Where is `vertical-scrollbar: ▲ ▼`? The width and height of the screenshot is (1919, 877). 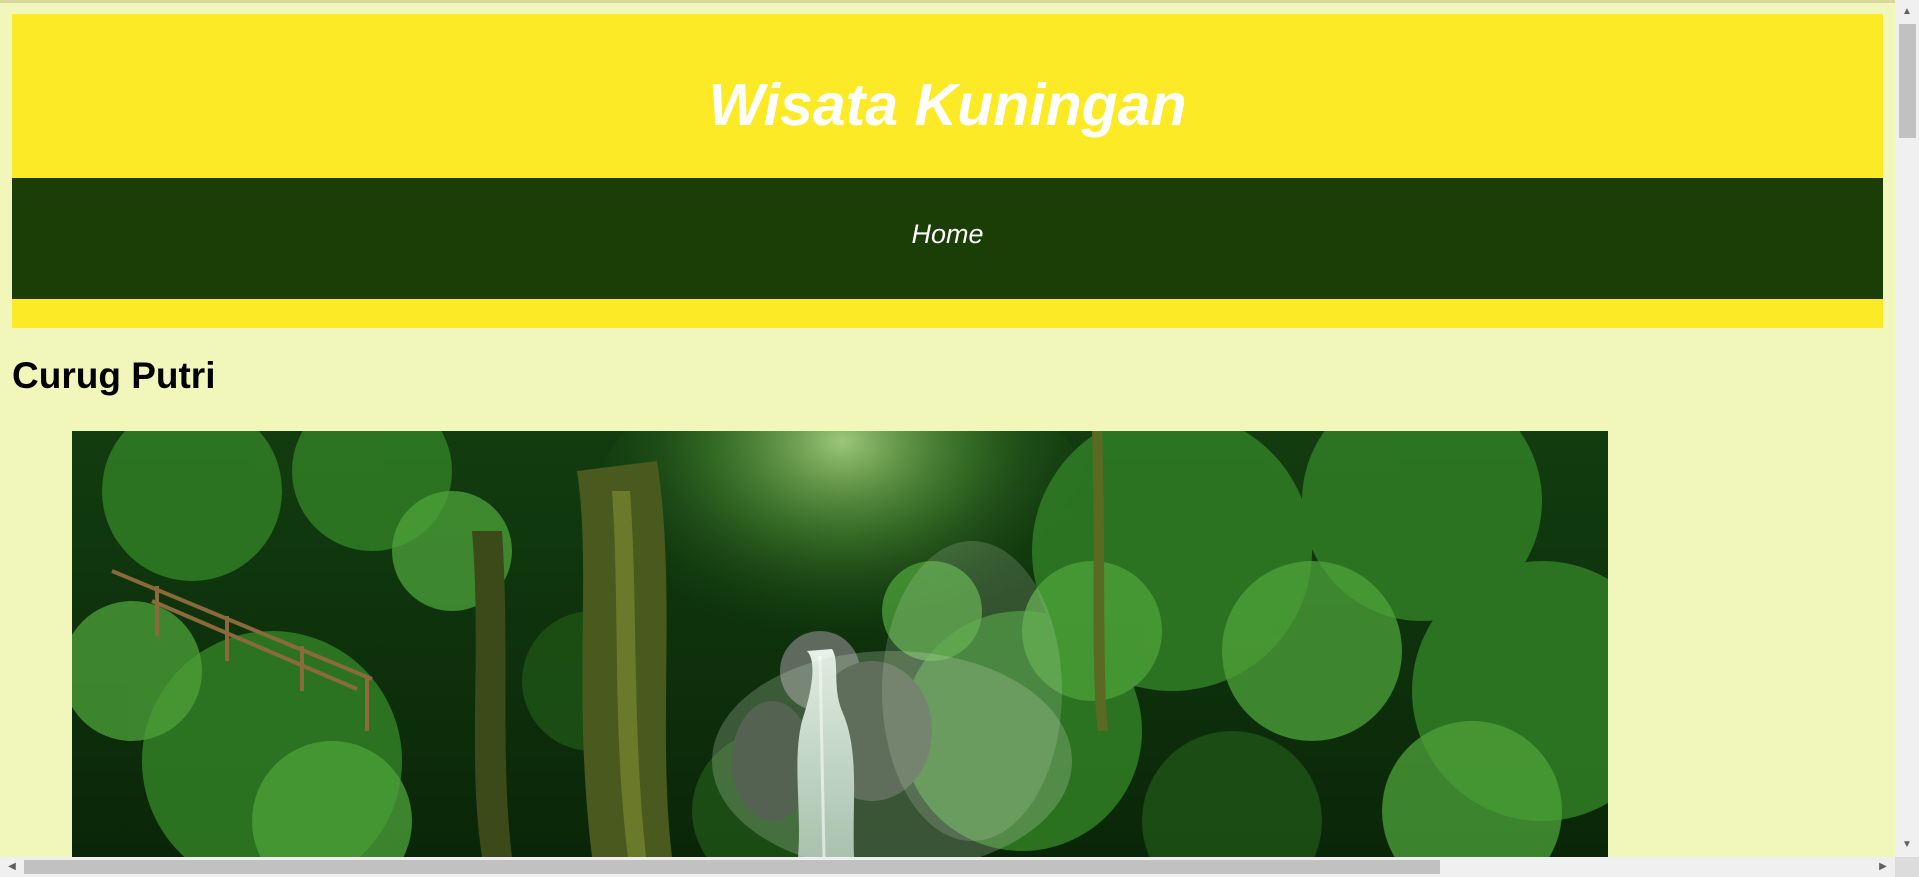 vertical-scrollbar: ▲ ▼ is located at coordinates (1907, 428).